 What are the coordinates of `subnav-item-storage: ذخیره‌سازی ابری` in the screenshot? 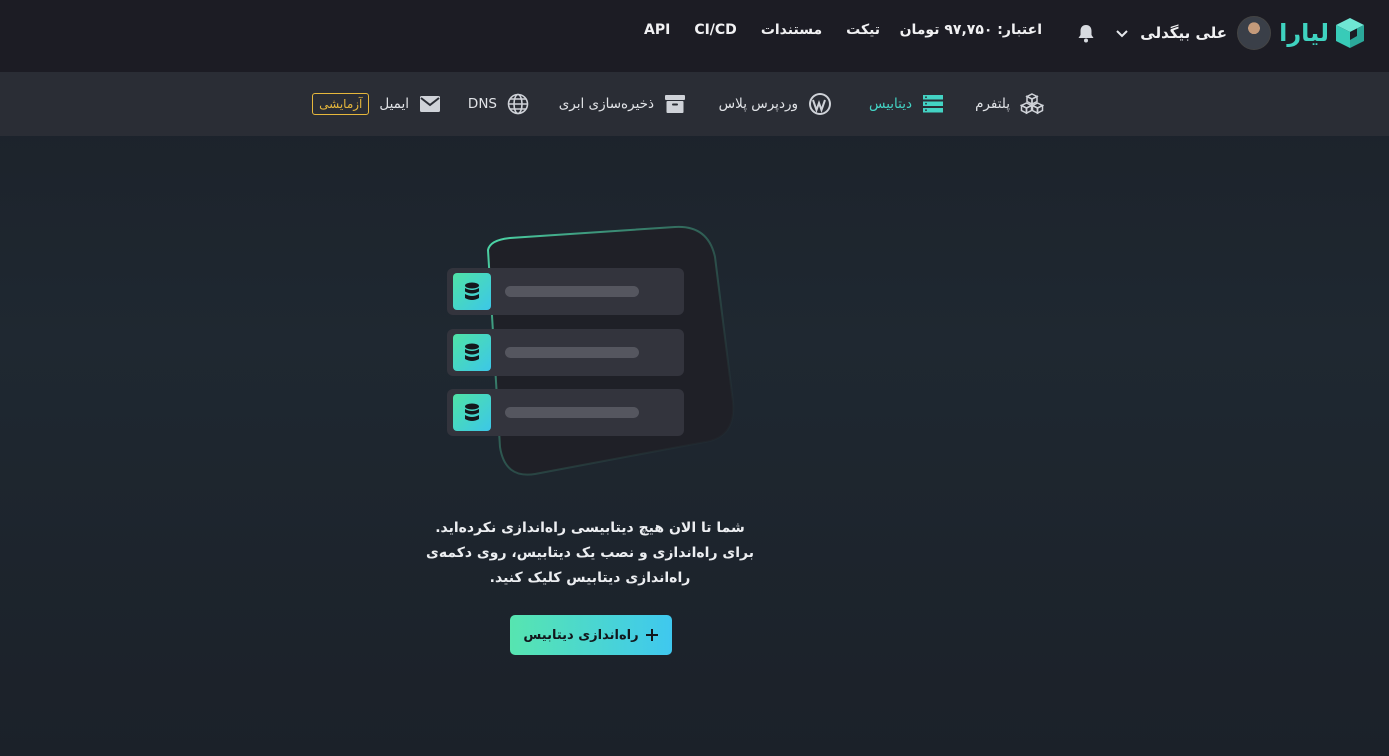 It's located at (622, 104).